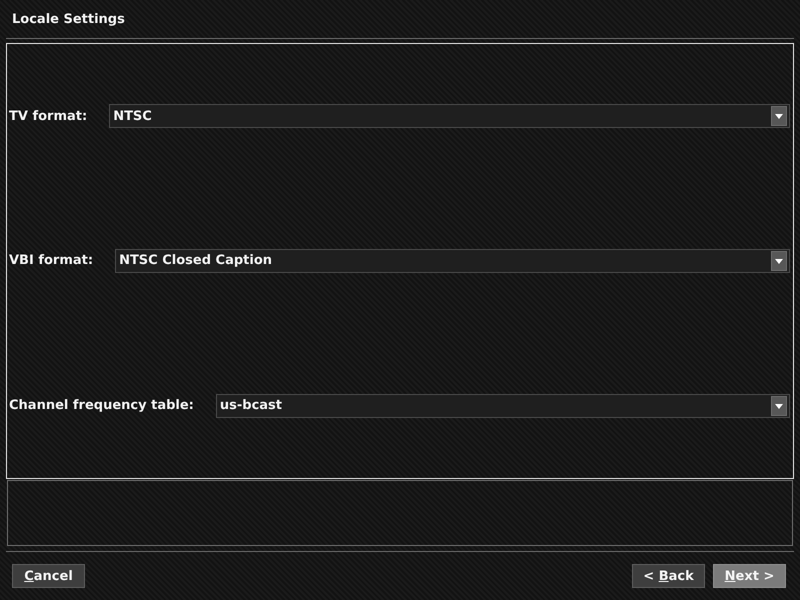 Image resolution: width=800 pixels, height=600 pixels. What do you see at coordinates (68, 19) in the screenshot?
I see `screen-title: Locale Settings` at bounding box center [68, 19].